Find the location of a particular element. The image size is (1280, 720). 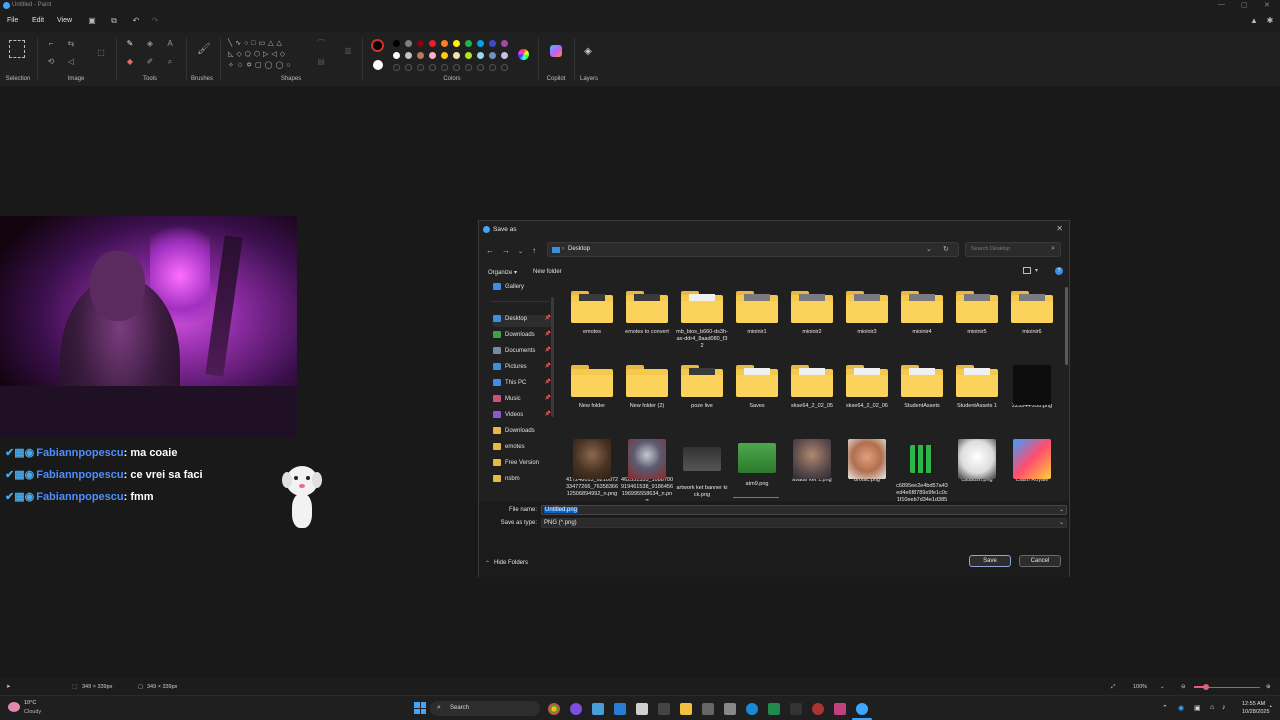

hide-folders-button: Hide Folders is located at coordinates (511, 563).